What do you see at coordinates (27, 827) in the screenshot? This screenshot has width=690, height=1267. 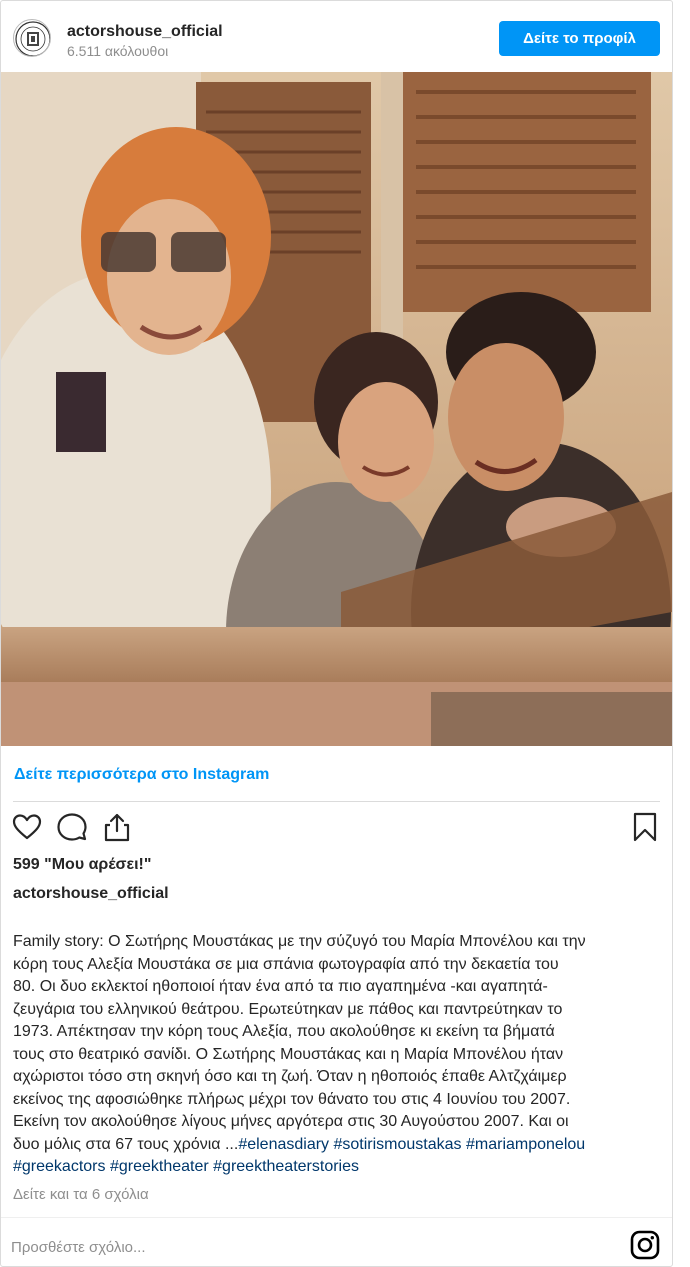 I see `heart-icon` at bounding box center [27, 827].